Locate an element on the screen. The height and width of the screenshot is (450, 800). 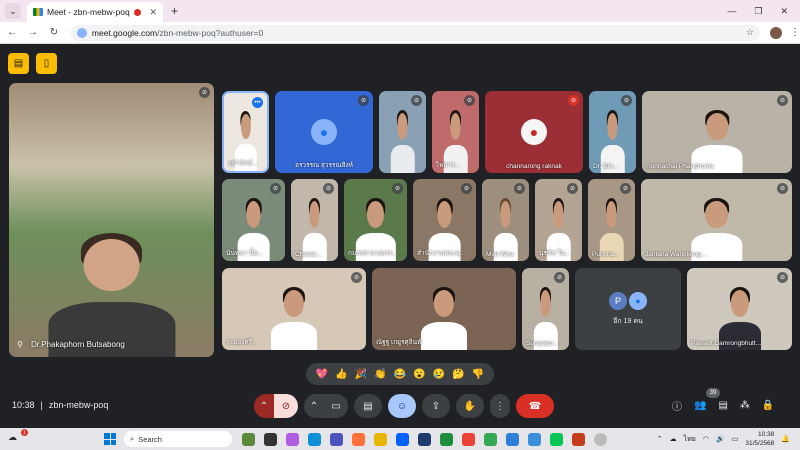
active-tab: Meet - zbn-mebw-poq ✕ is located at coordinates (95, 12).